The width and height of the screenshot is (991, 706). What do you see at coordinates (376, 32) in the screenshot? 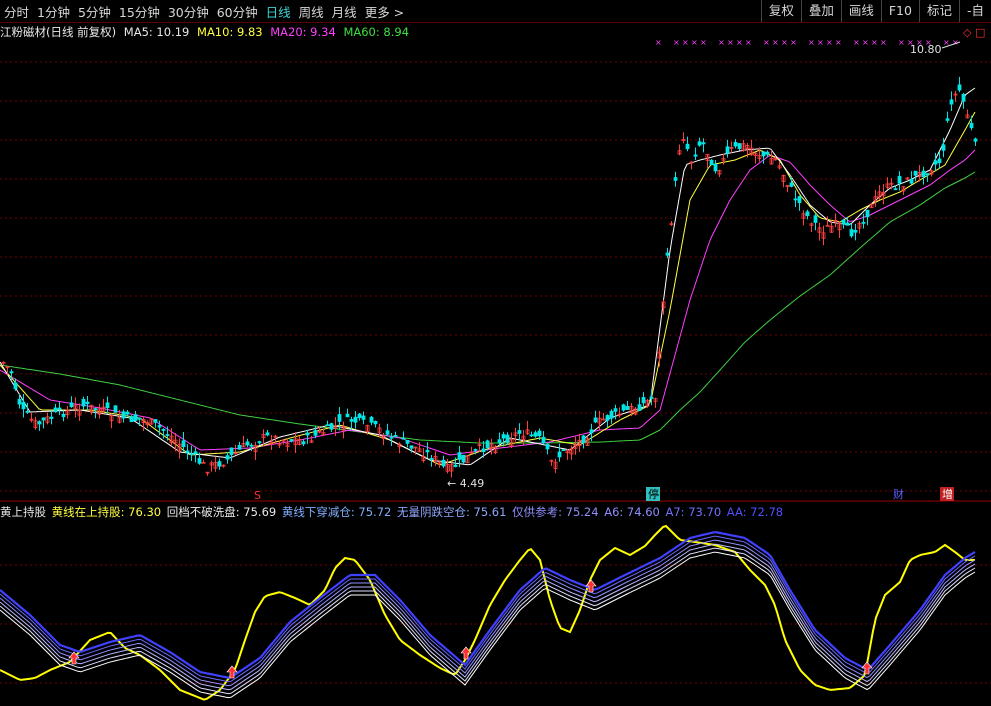
I see `ma60-value: MA60: 8.94` at bounding box center [376, 32].